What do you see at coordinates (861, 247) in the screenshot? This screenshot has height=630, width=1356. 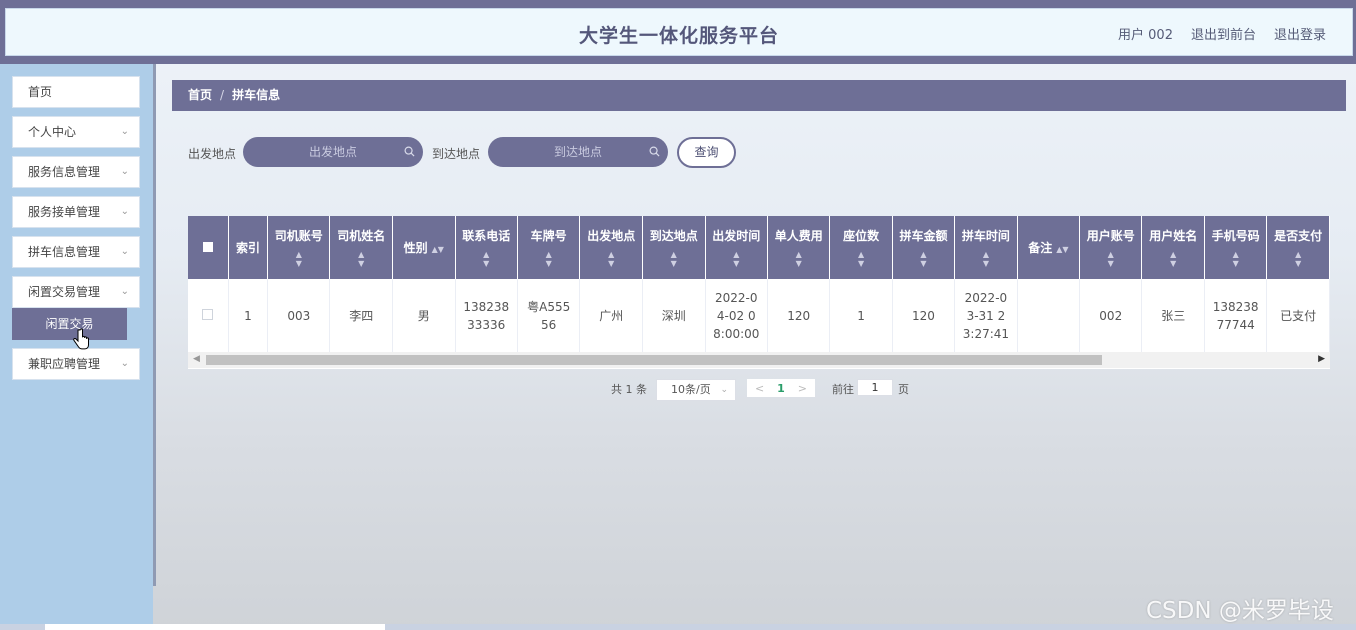 I see `column-header: 座位数 ▲ ▼` at bounding box center [861, 247].